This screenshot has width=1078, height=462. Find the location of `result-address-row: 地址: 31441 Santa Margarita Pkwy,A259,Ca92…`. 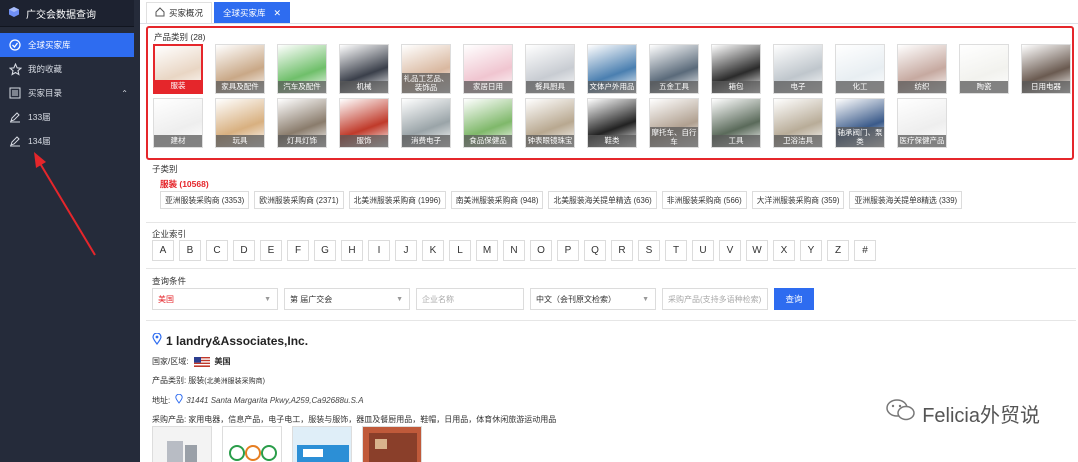

result-address-row: 地址: 31441 Santa Margarita Pkwy,A259,Ca92… is located at coordinates (502, 399).